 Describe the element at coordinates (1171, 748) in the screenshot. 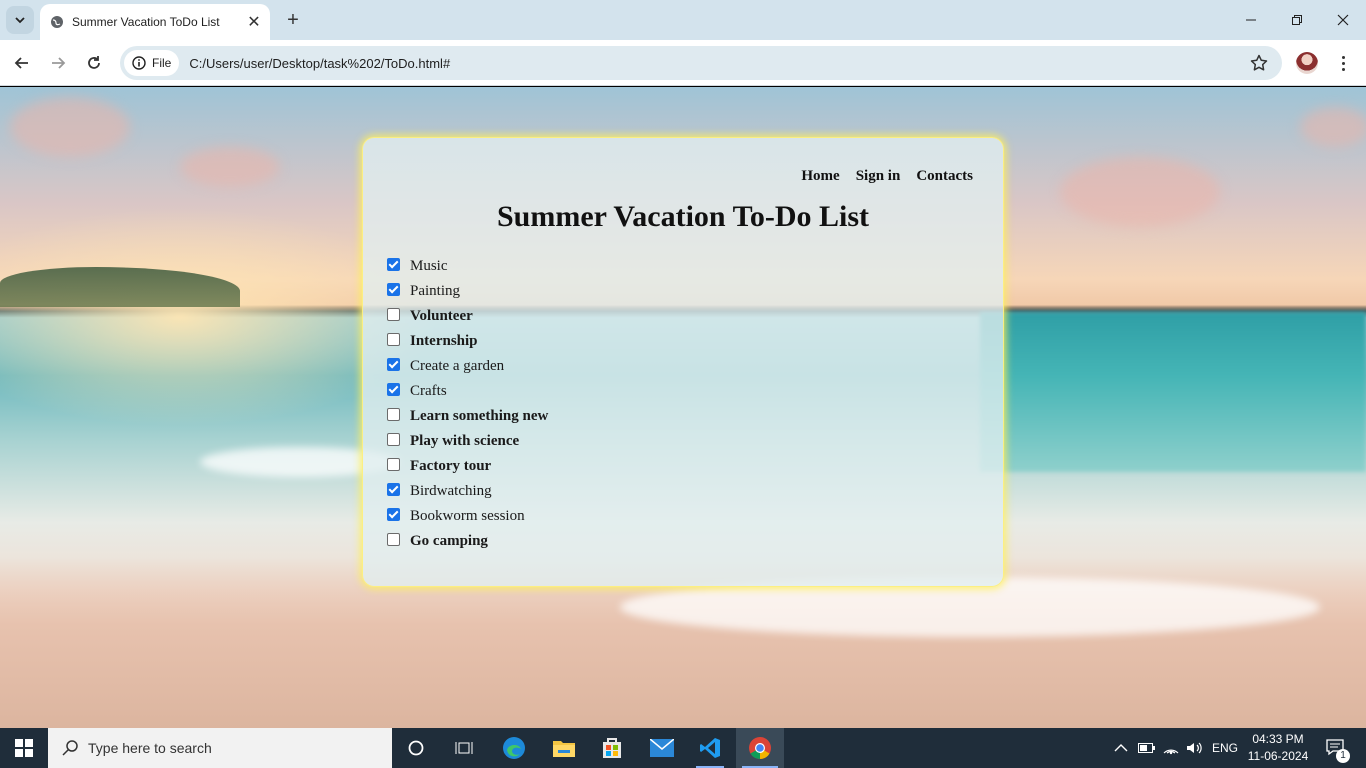

I see `network-indicator` at that location.